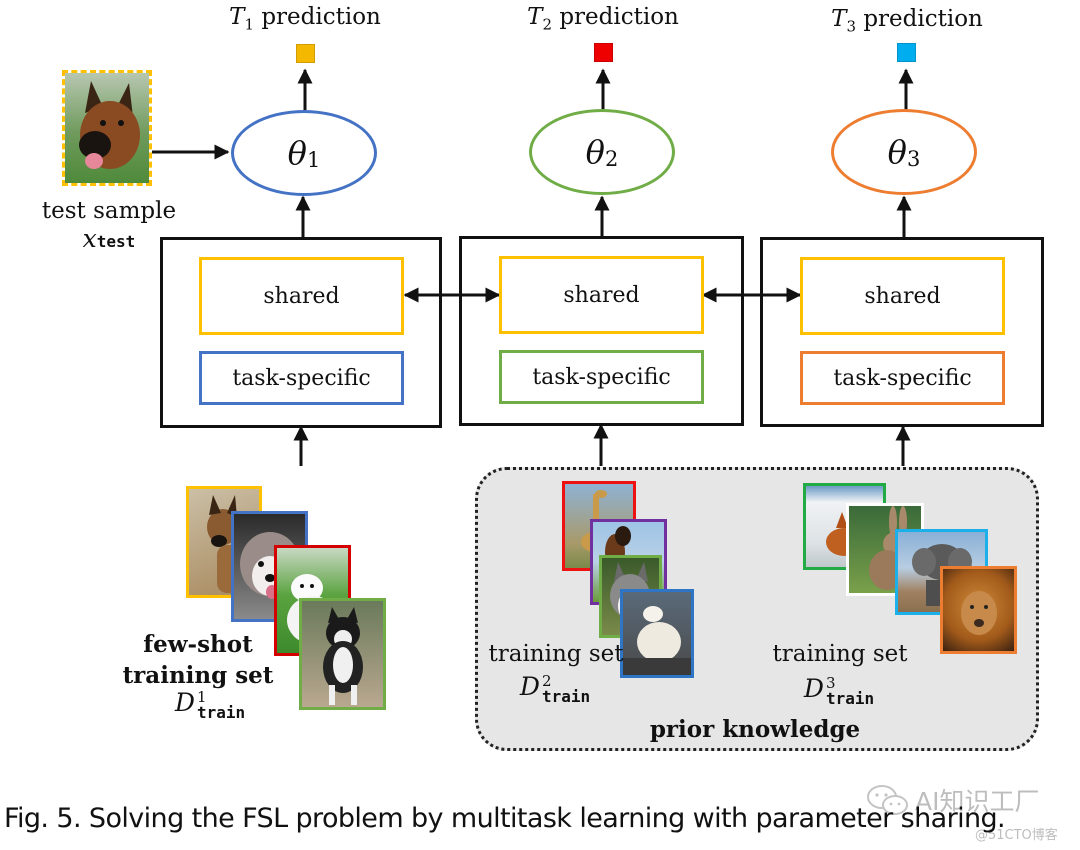 The height and width of the screenshot is (850, 1080). I want to click on theta2-model-node: θ2, so click(602, 152).